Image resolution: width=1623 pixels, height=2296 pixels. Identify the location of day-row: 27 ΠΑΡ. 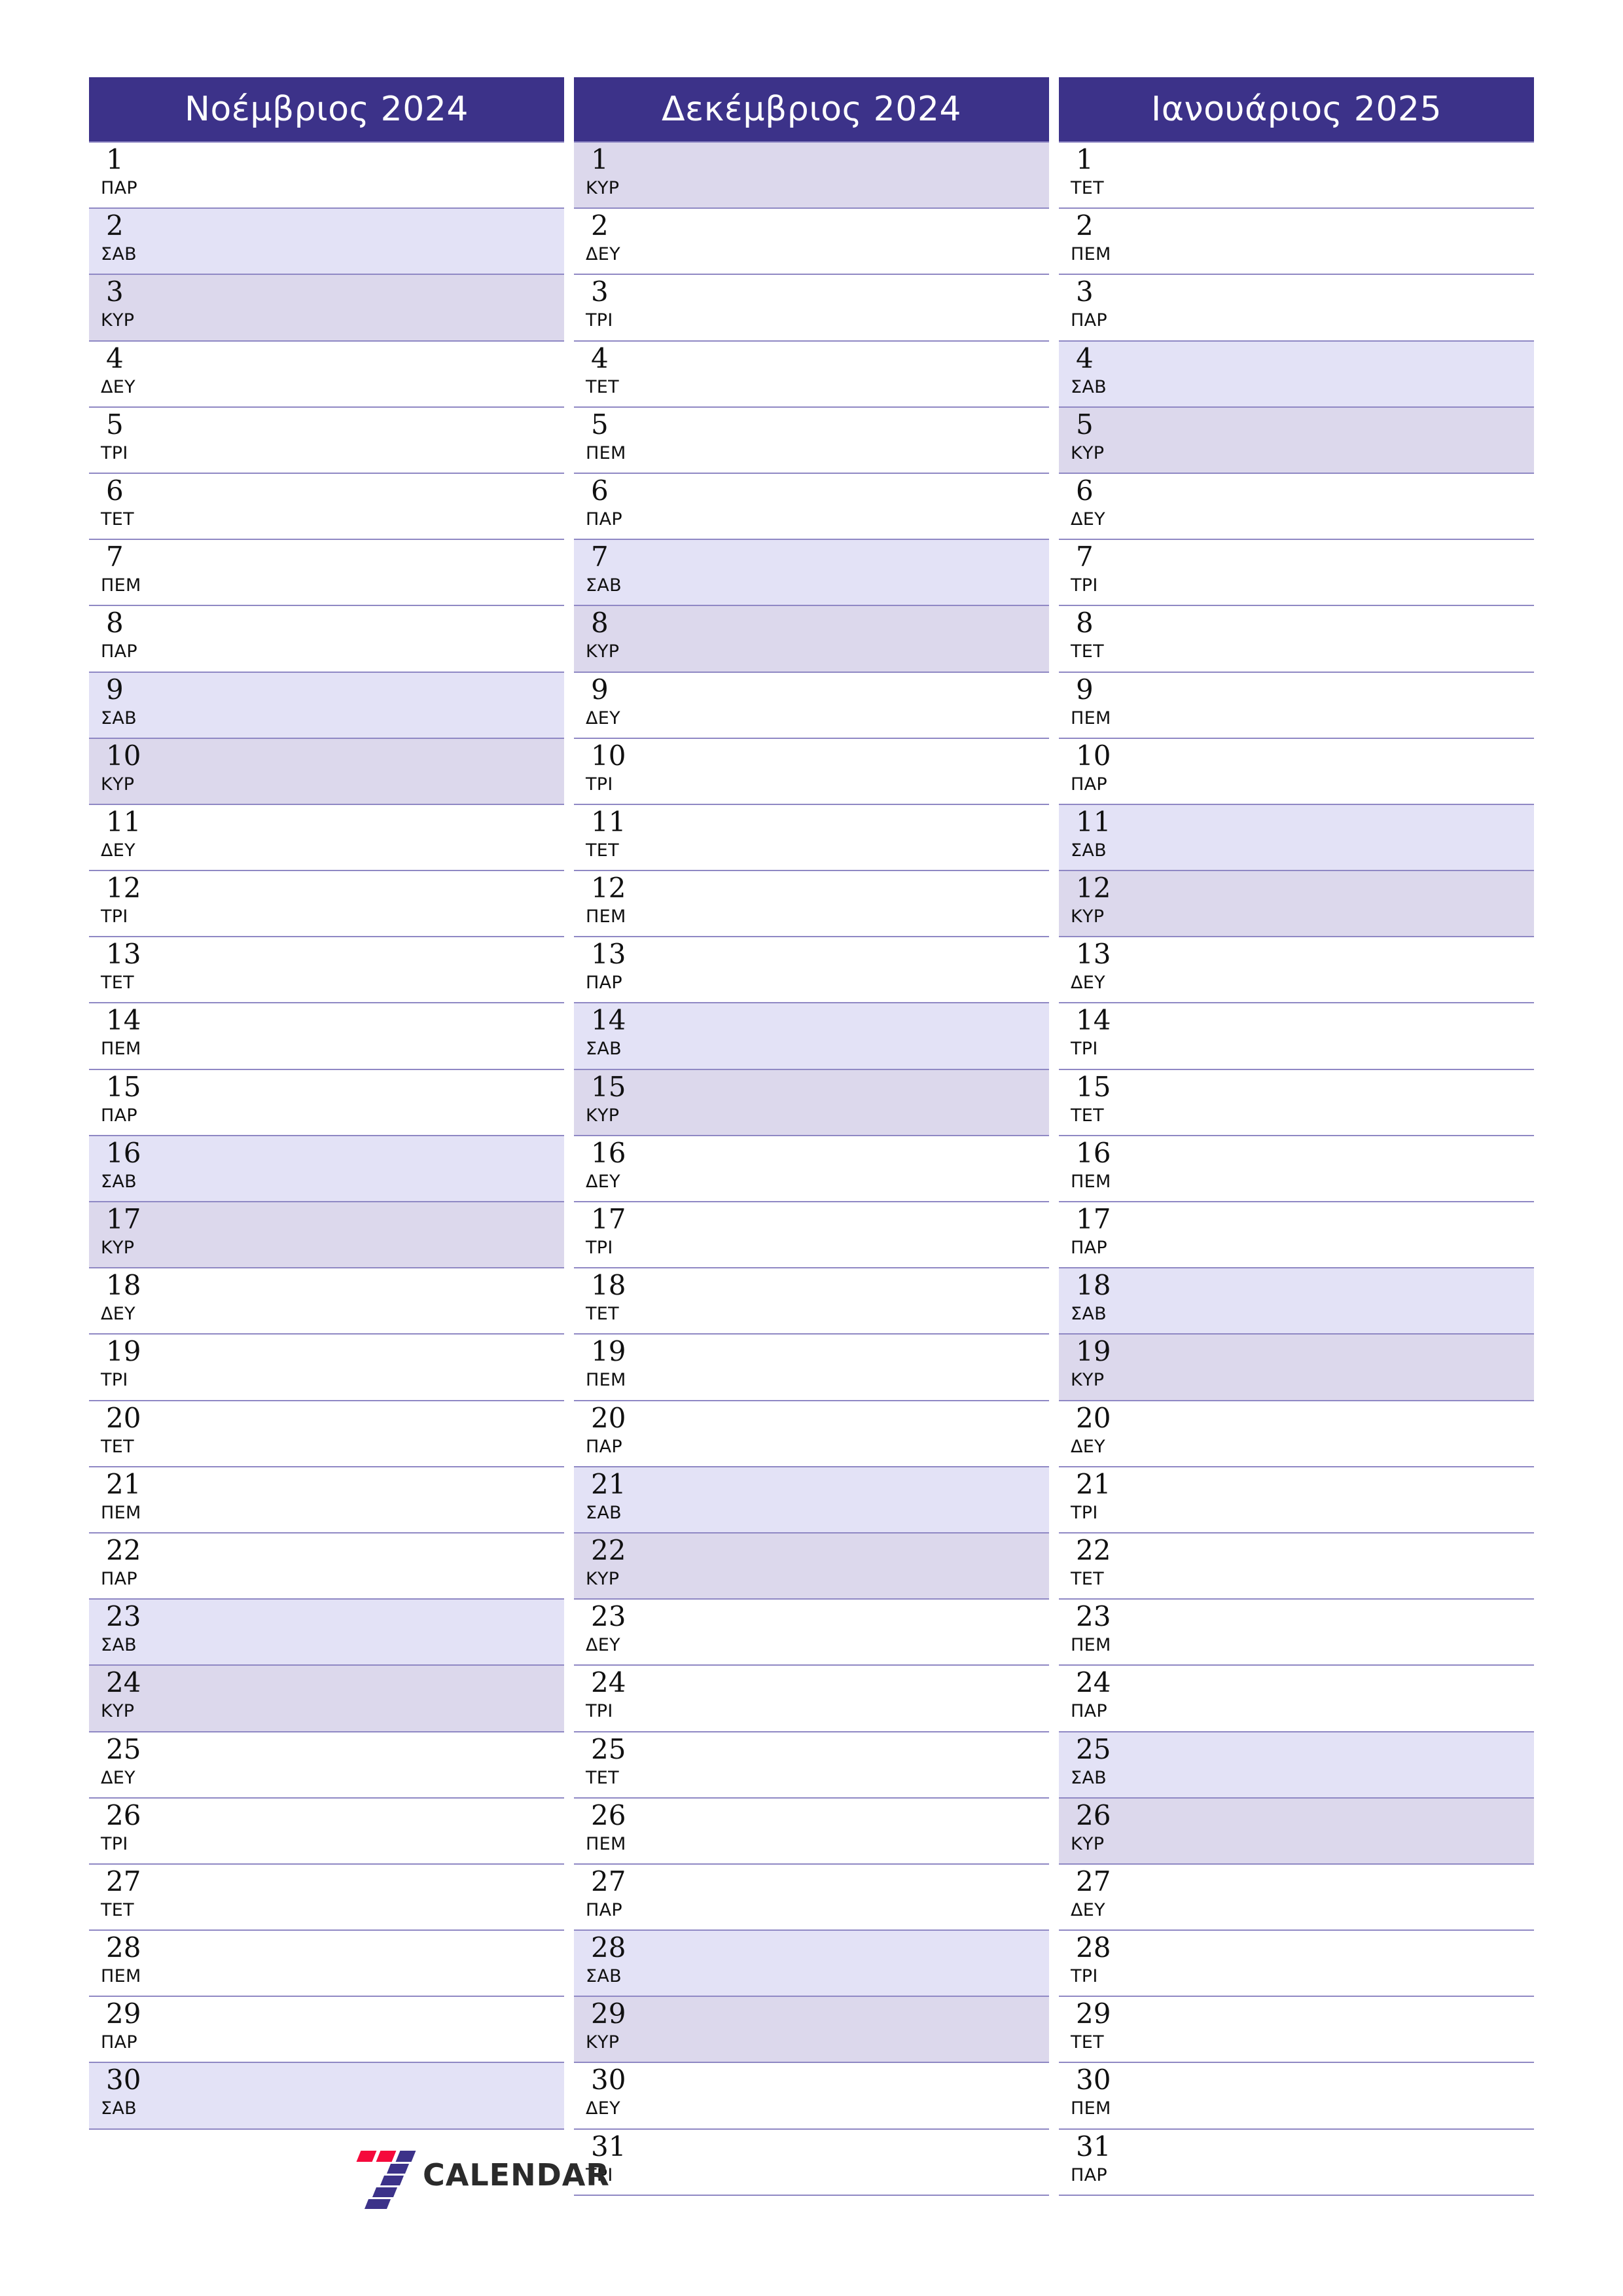
(811, 1897).